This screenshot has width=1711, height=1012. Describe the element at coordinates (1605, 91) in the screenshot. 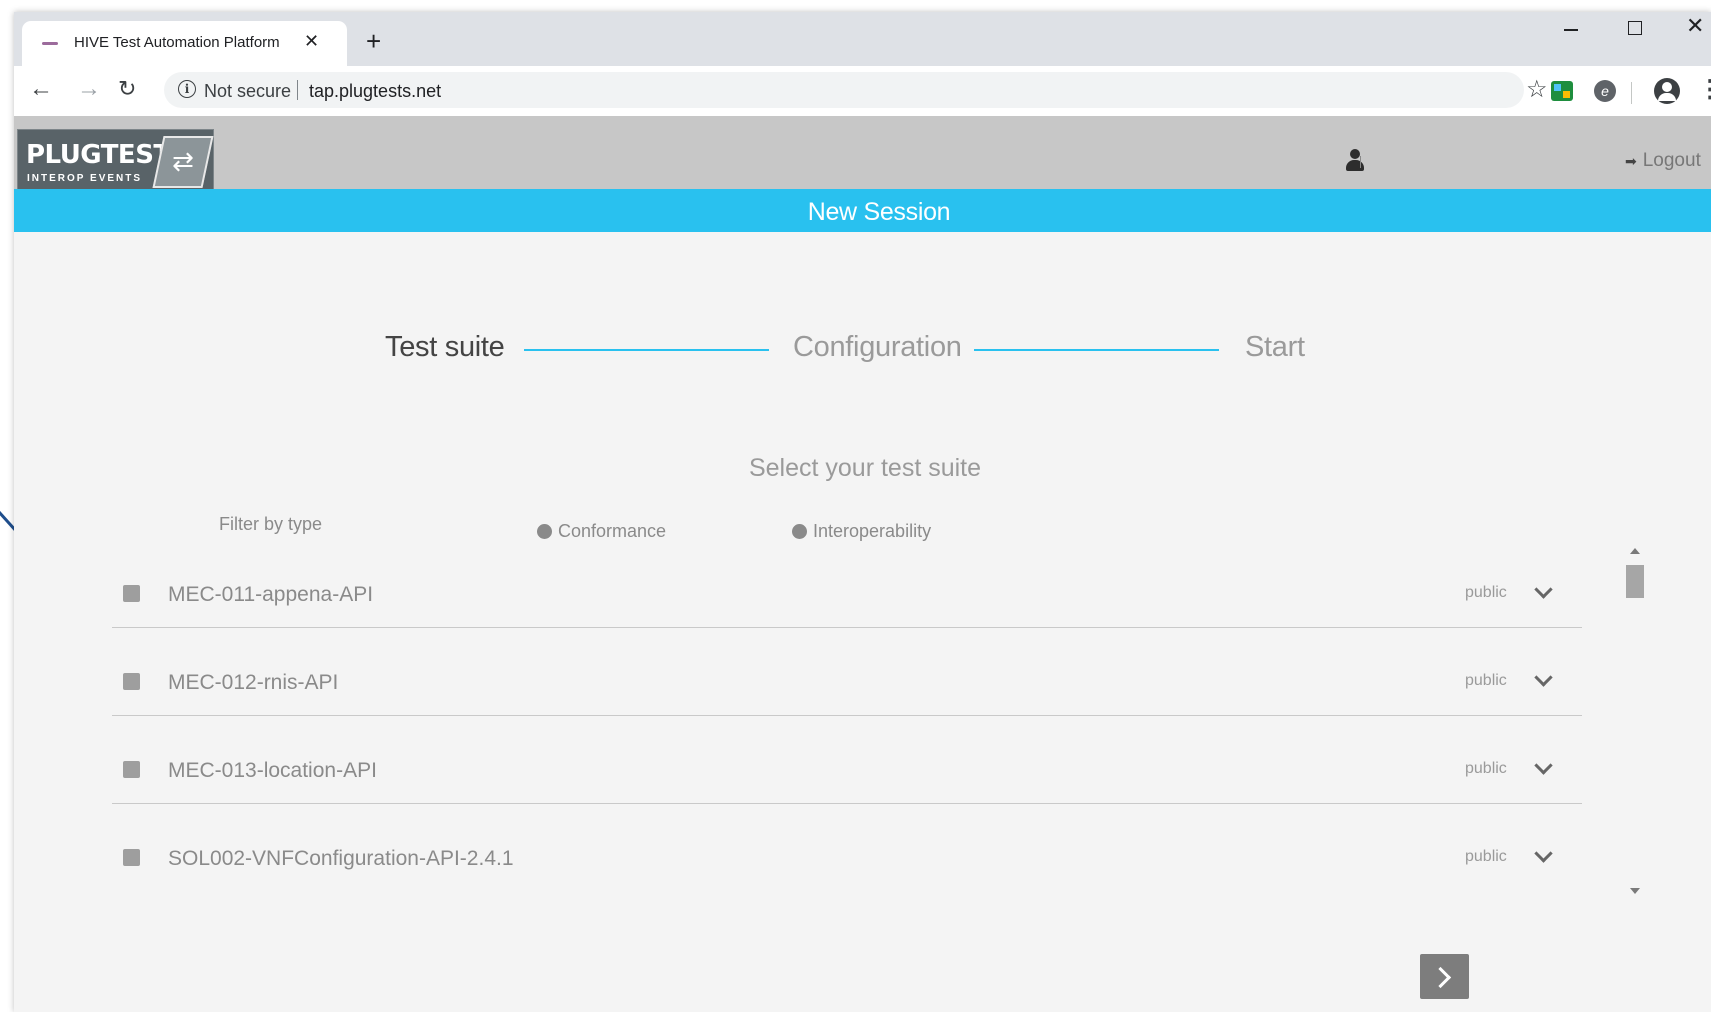

I see `extension-2-icon: e` at that location.